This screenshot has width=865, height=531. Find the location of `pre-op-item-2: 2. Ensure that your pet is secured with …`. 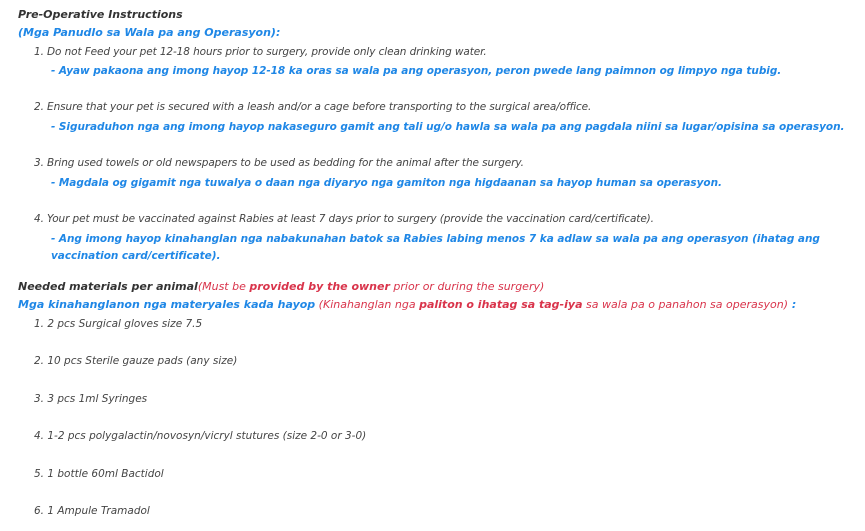

pre-op-item-2: 2. Ensure that your pet is secured with … is located at coordinates (313, 107).